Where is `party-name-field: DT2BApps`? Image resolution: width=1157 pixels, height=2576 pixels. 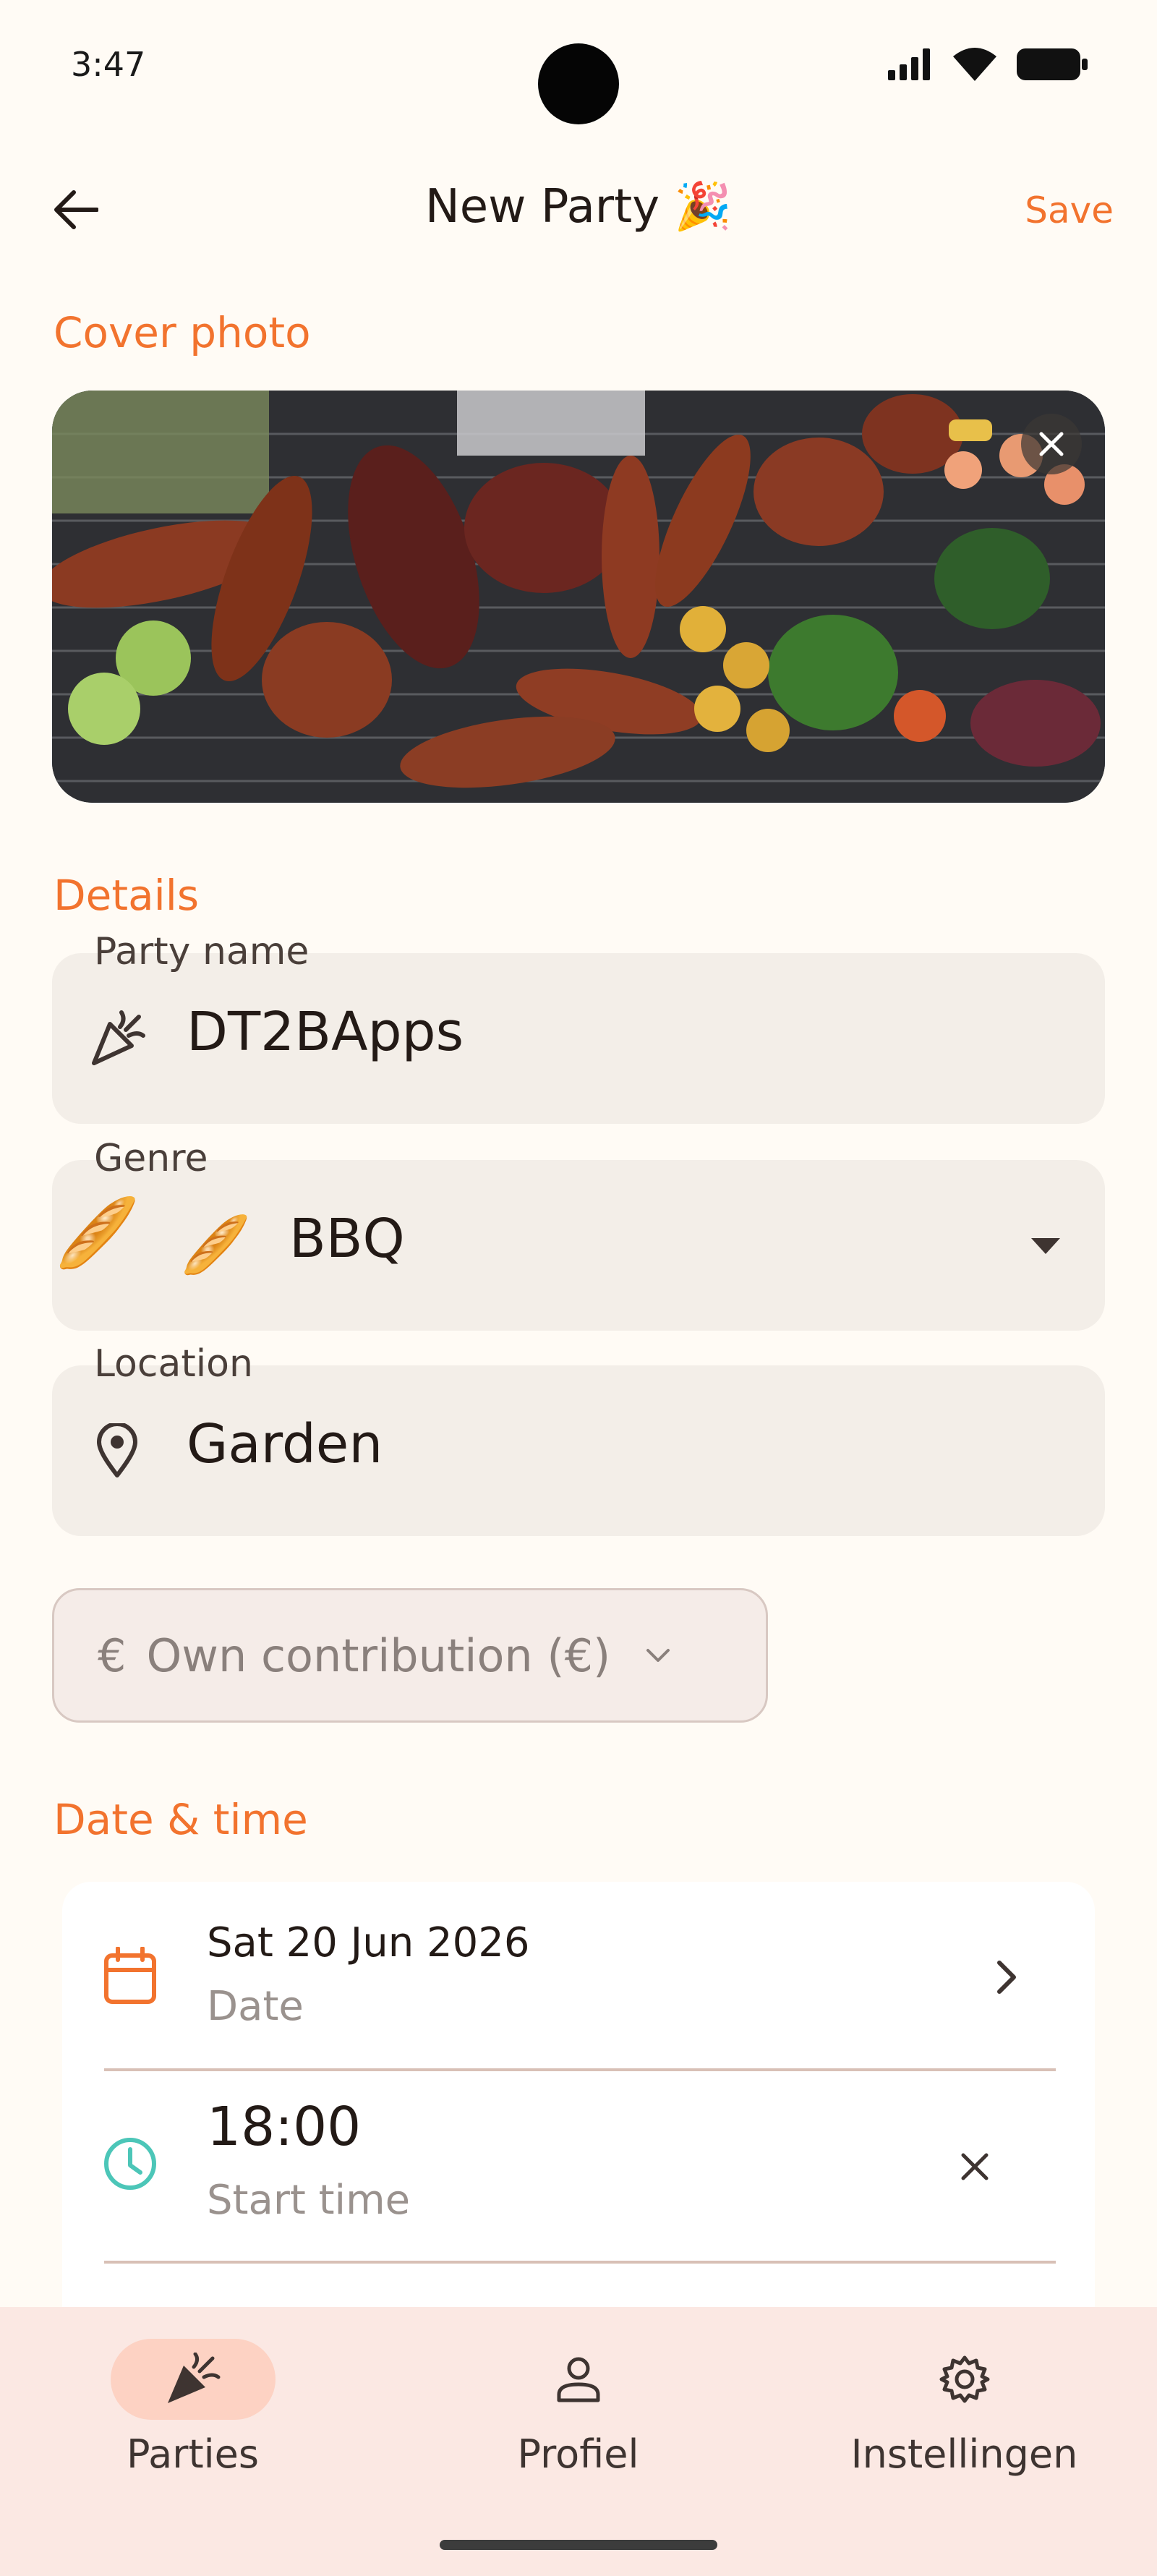
party-name-field: DT2BApps is located at coordinates (578, 1038).